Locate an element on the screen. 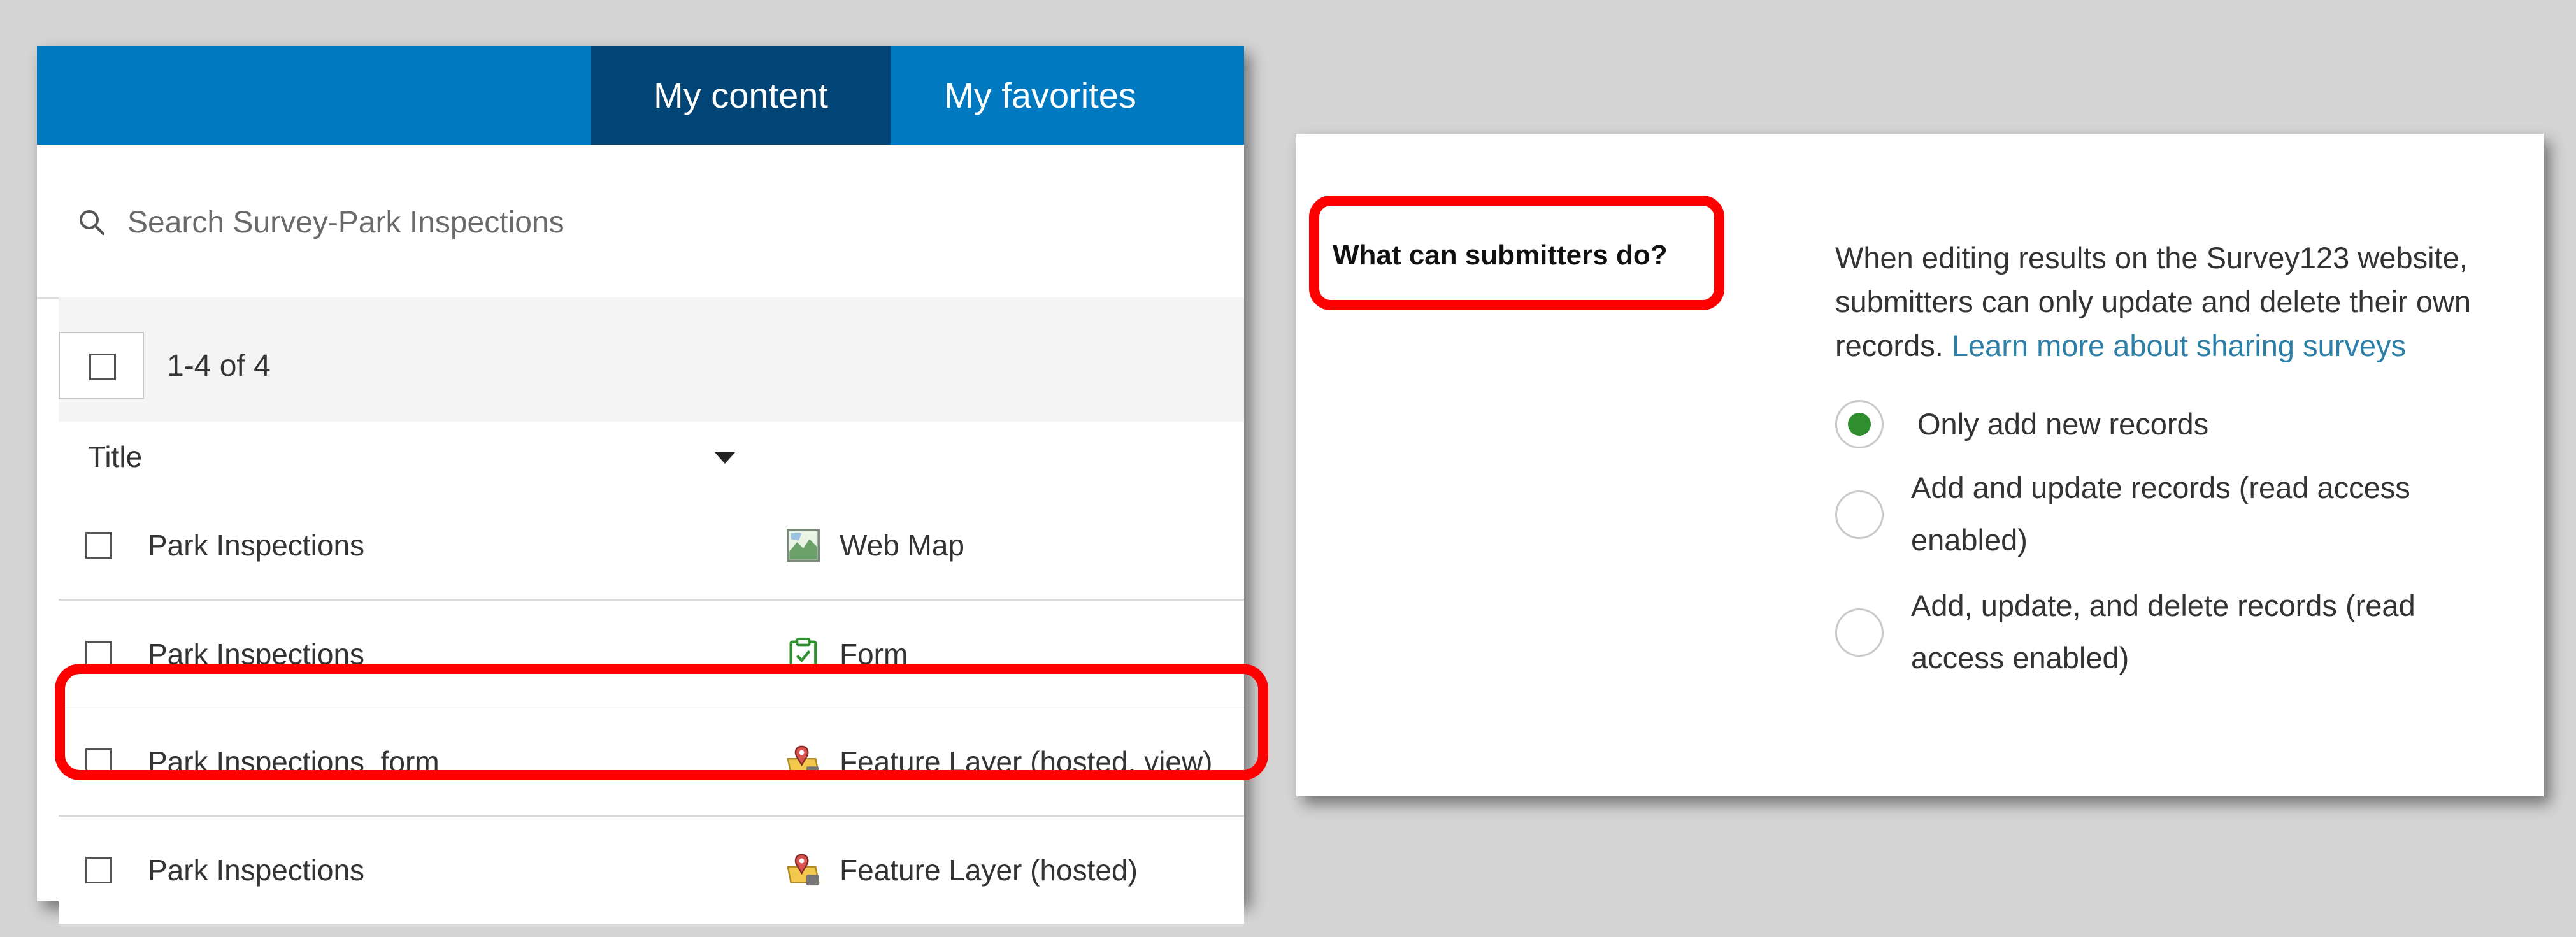 The image size is (2576, 937). result-count: 1-4 of 4 is located at coordinates (219, 366).